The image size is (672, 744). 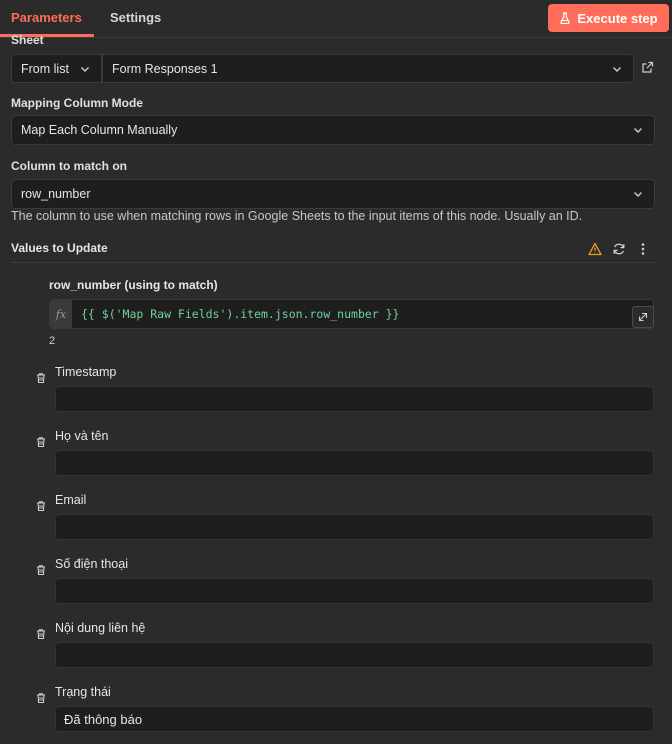 What do you see at coordinates (165, 68) in the screenshot?
I see `sheet-value: Form Responses 1` at bounding box center [165, 68].